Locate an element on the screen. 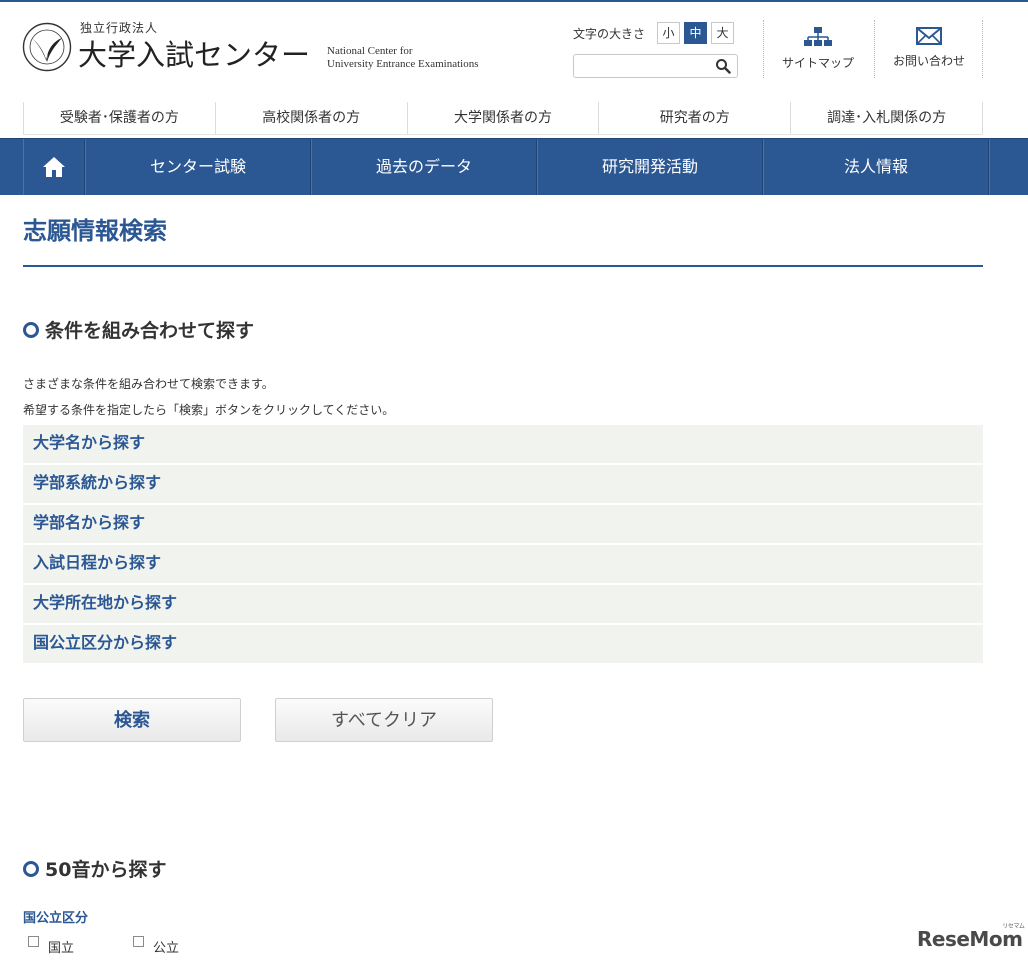 The width and height of the screenshot is (1028, 965). public-checkbox-label: 公立 is located at coordinates (166, 946).